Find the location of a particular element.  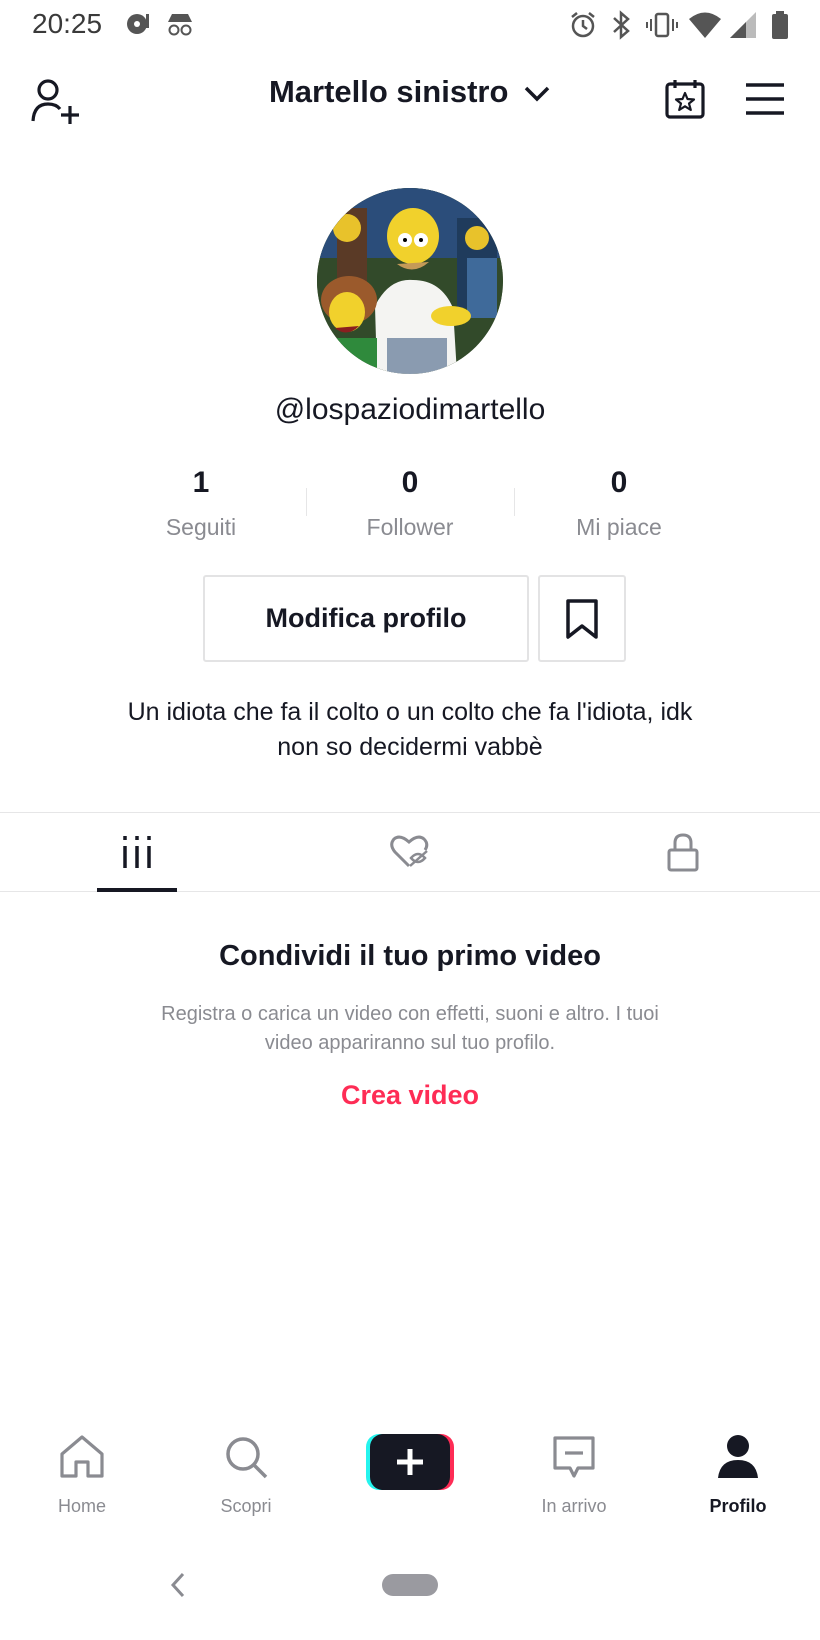

subtitle-line: video appariranno sul tuo profilo. is located at coordinates (410, 1043).